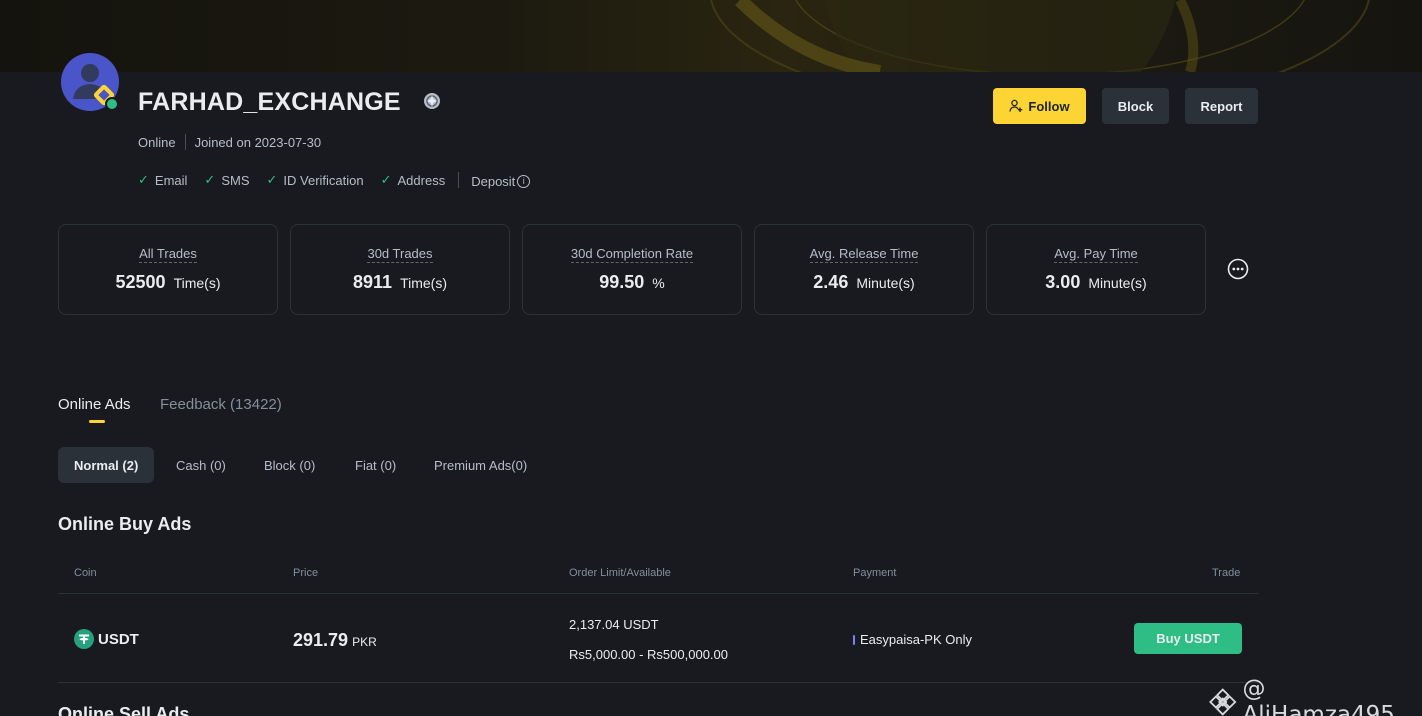 This screenshot has width=1422, height=716. Describe the element at coordinates (875, 573) in the screenshot. I see `column-header-payment: Payment` at that location.